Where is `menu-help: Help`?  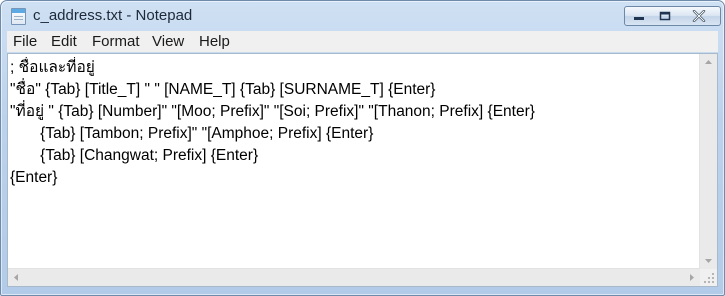 menu-help: Help is located at coordinates (214, 41).